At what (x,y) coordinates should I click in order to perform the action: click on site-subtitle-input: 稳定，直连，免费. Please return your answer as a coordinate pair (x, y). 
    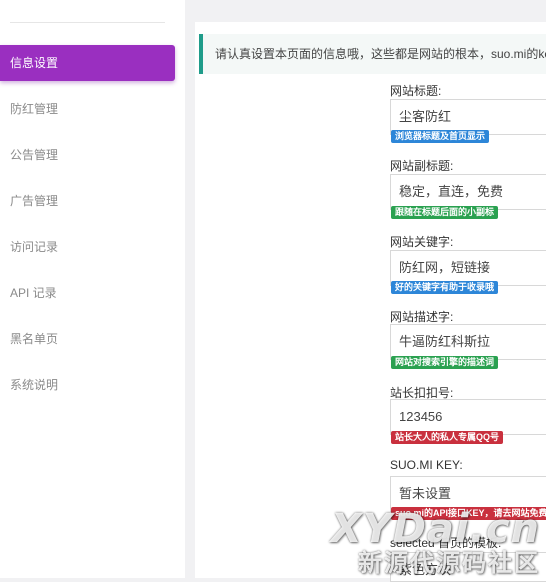
    Looking at the image, I should click on (468, 192).